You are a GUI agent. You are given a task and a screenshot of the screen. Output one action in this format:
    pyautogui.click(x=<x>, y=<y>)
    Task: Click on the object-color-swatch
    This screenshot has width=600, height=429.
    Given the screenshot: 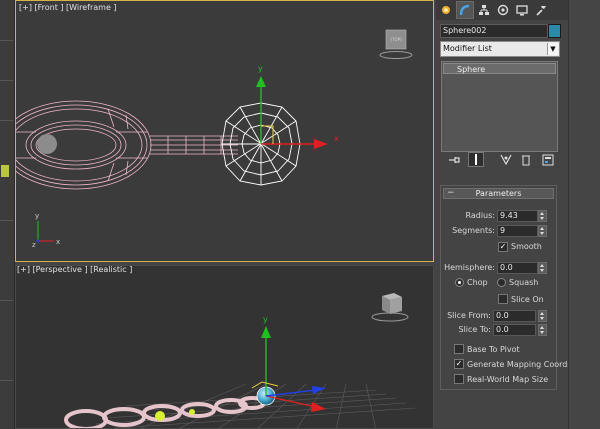 What is the action you would take?
    pyautogui.click(x=554, y=31)
    